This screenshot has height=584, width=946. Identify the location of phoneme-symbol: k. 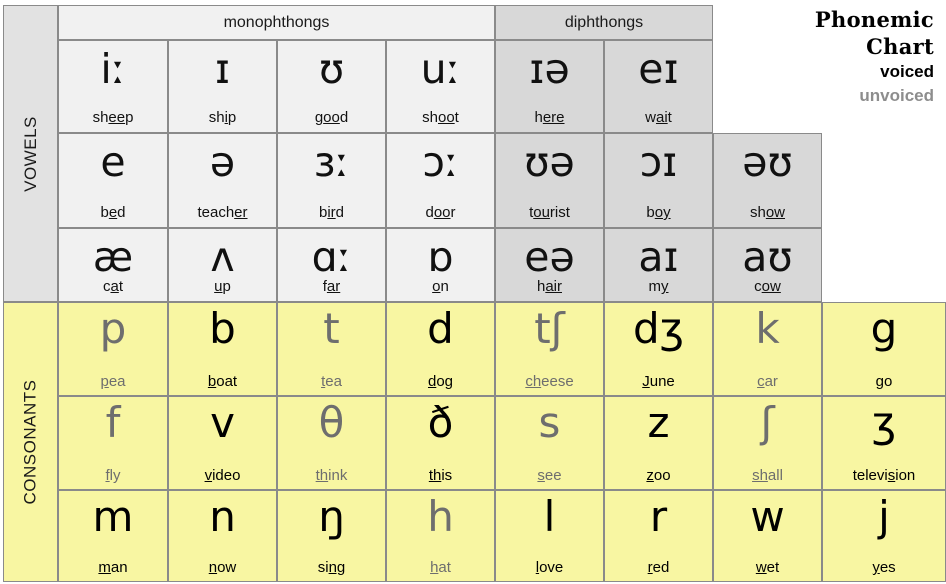
(767, 328).